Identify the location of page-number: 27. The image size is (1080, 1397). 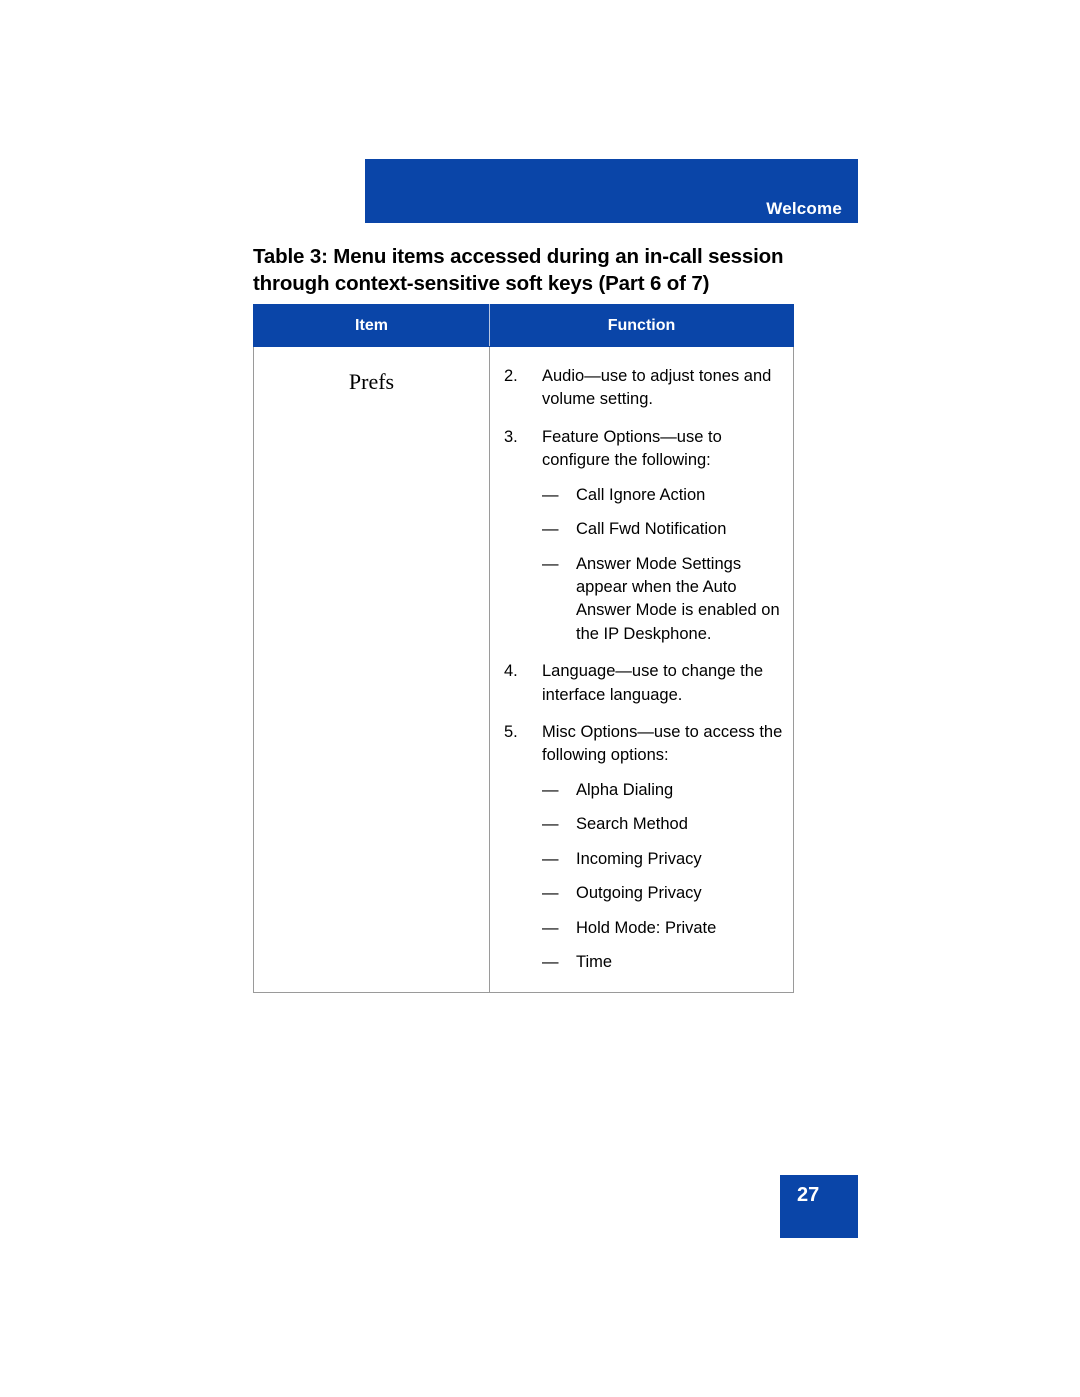
(808, 1195).